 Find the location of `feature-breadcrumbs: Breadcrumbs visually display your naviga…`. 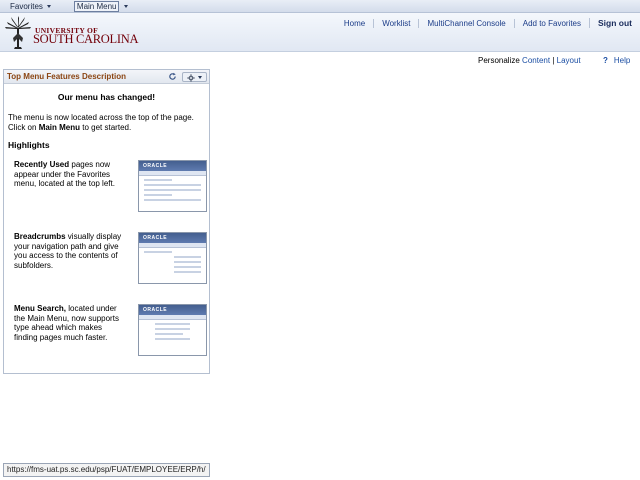

feature-breadcrumbs: Breadcrumbs visually display your naviga… is located at coordinates (107, 268).